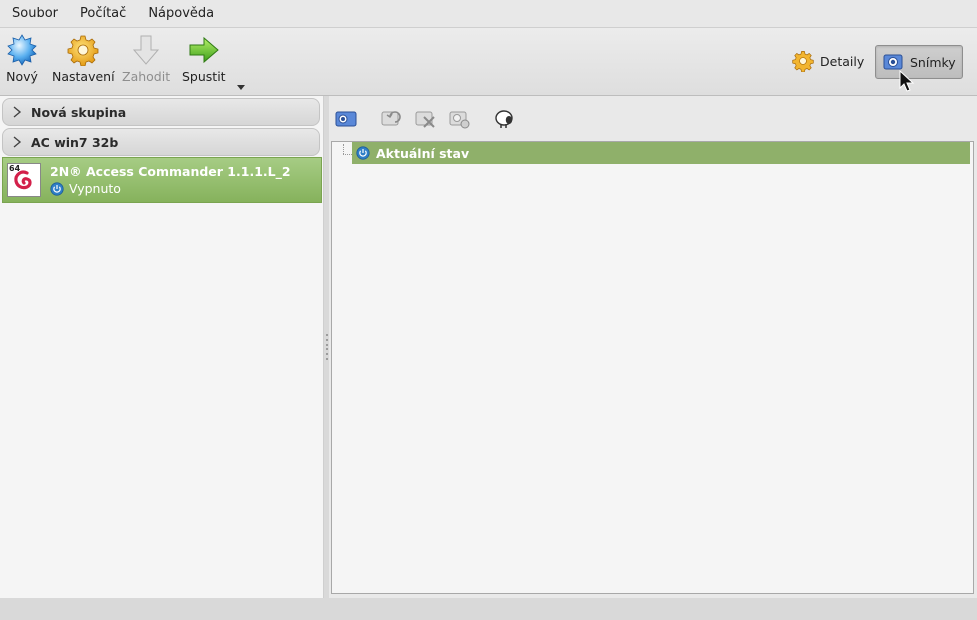 This screenshot has width=977, height=620. I want to click on menu-help: Nápověda, so click(180, 13).